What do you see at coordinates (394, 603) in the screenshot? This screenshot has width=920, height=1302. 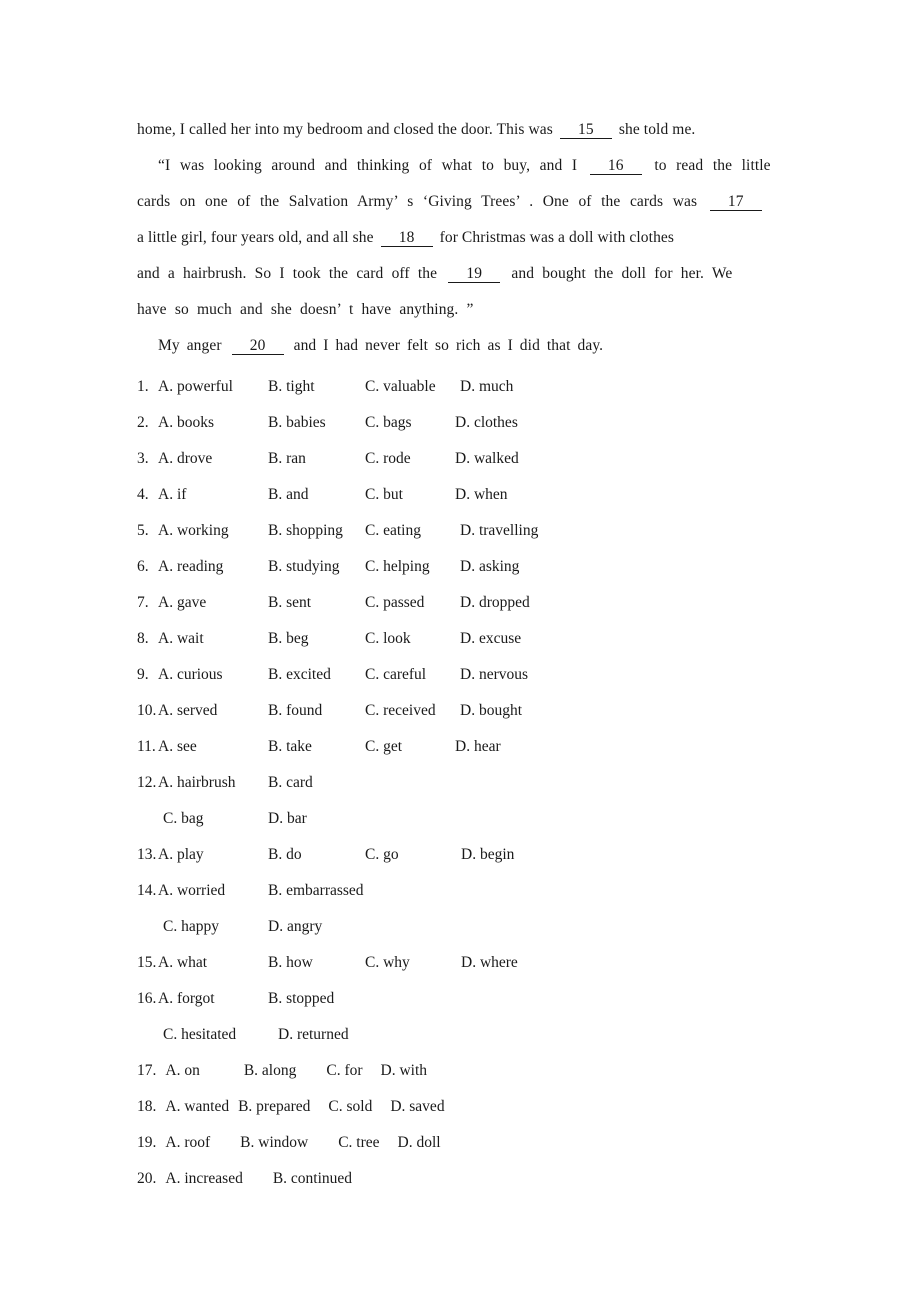 I see `option-c: C. passed` at bounding box center [394, 603].